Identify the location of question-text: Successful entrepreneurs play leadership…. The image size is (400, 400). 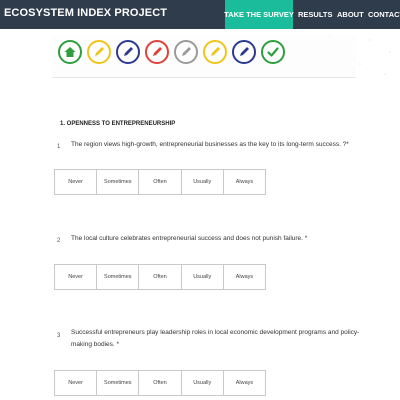
(215, 338).